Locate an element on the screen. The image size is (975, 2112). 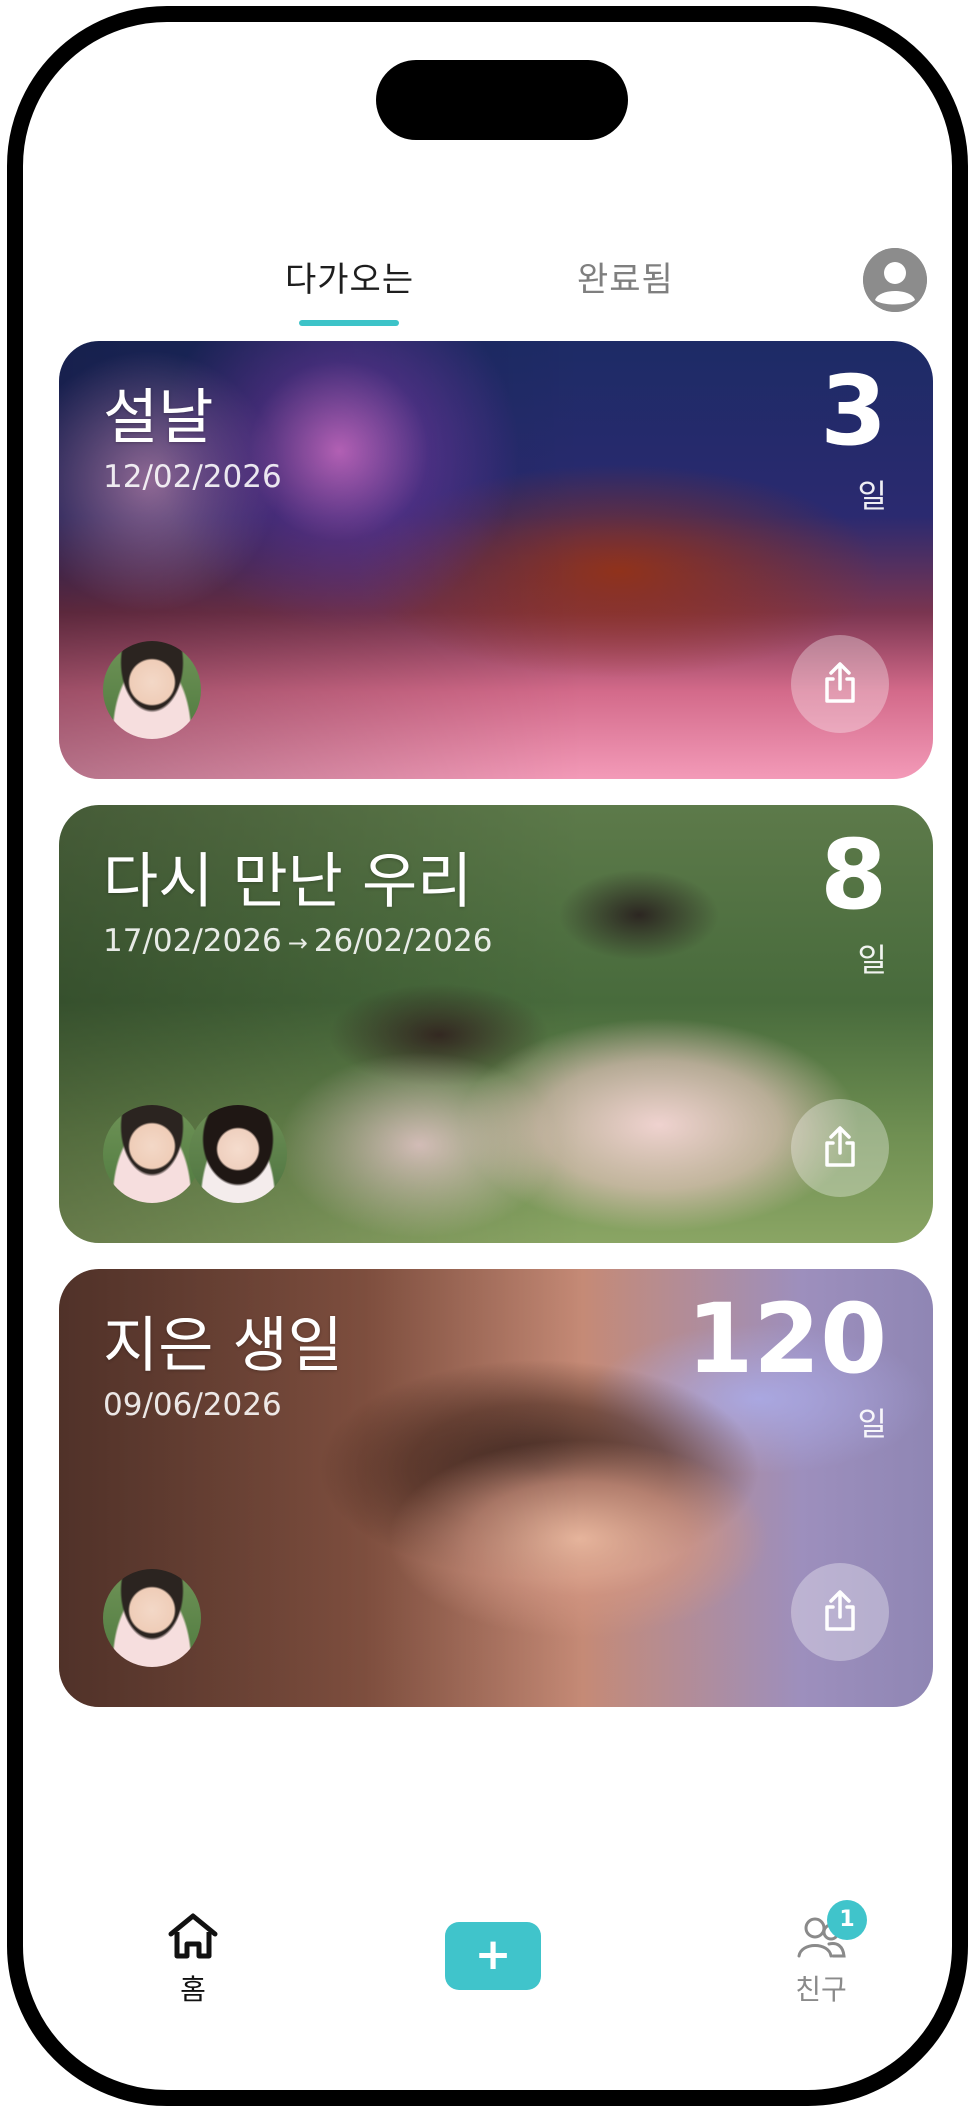
days-remaining: 3 is located at coordinates (853, 411).